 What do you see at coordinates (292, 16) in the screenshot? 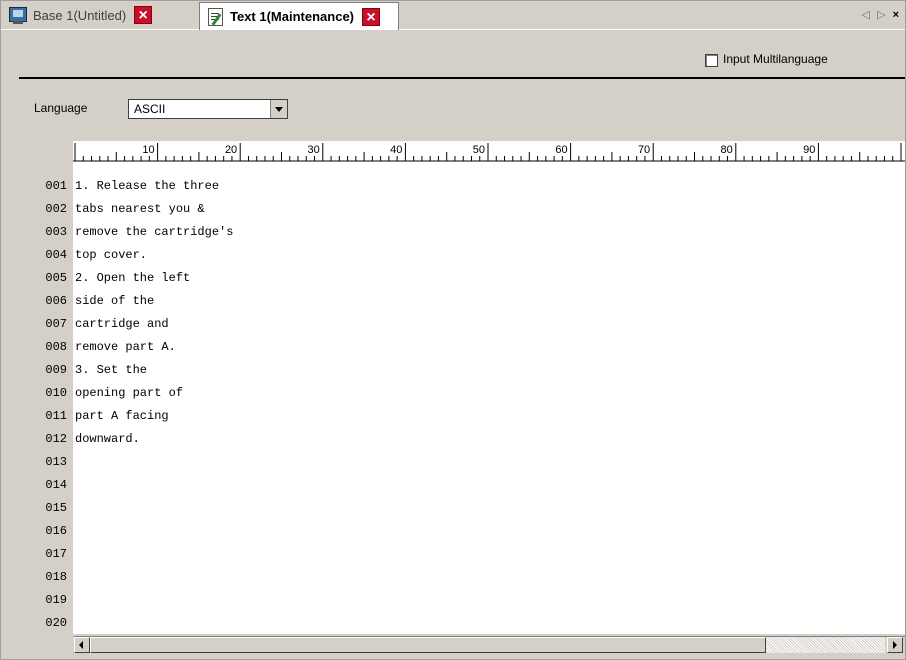
I see `tab-label: Text 1(Maintenance)` at bounding box center [292, 16].